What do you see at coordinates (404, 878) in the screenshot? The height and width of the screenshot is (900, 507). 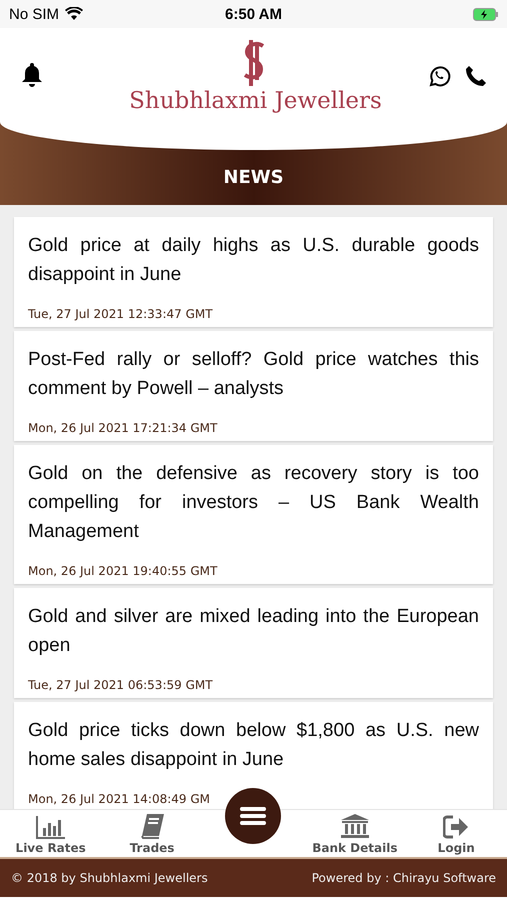 I see `powered-by-text: Powered by : Chirayu Software` at bounding box center [404, 878].